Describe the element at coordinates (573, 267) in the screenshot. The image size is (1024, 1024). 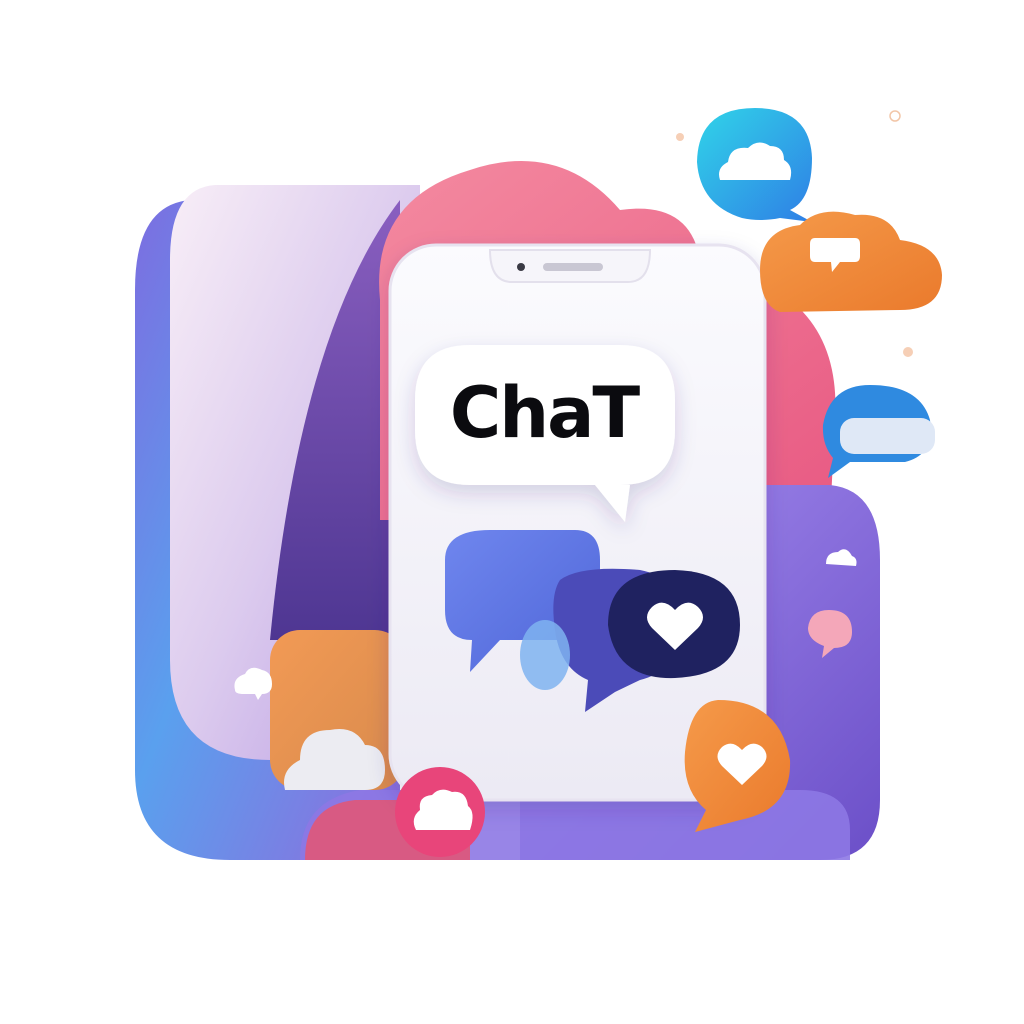
I see `speaker-slot` at that location.